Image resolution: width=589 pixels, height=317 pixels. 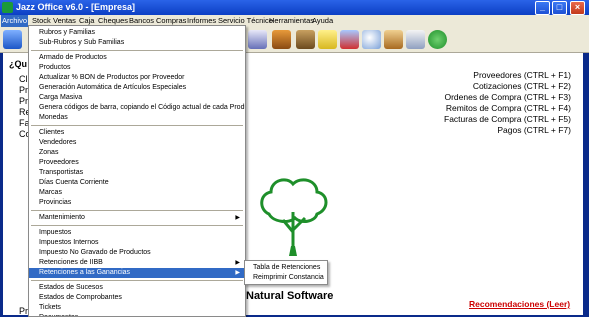 What do you see at coordinates (290, 296) in the screenshot?
I see `brand-tagline: Natural Software` at bounding box center [290, 296].